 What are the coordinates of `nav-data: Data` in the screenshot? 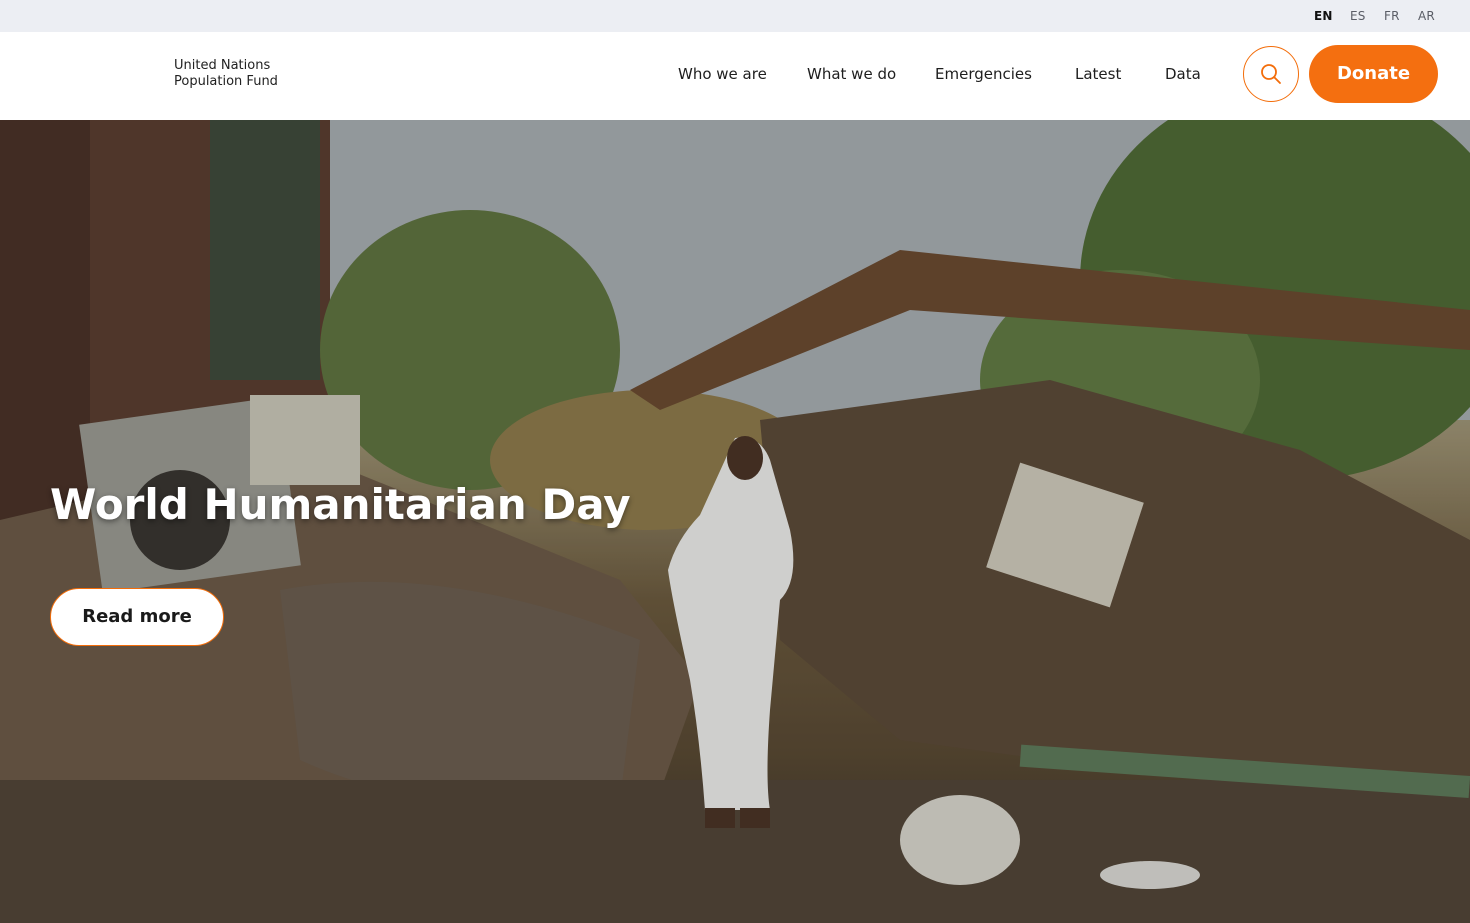 It's located at (1183, 74).